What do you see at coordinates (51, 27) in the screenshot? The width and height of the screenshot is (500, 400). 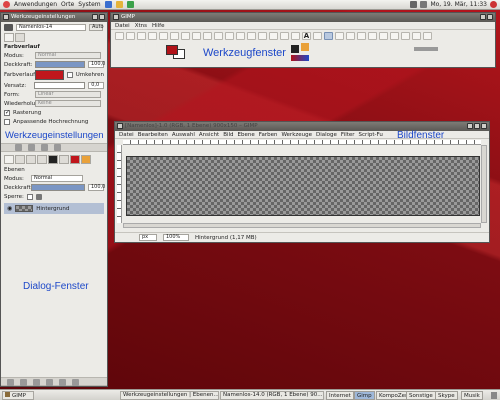 I see `brush-select: Namenlos-14` at bounding box center [51, 27].